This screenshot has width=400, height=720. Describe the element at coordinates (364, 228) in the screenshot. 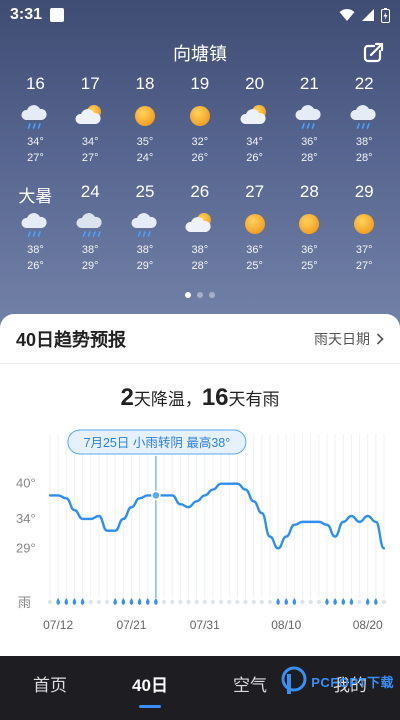

I see `forecast-day: 29 37° 27°` at that location.